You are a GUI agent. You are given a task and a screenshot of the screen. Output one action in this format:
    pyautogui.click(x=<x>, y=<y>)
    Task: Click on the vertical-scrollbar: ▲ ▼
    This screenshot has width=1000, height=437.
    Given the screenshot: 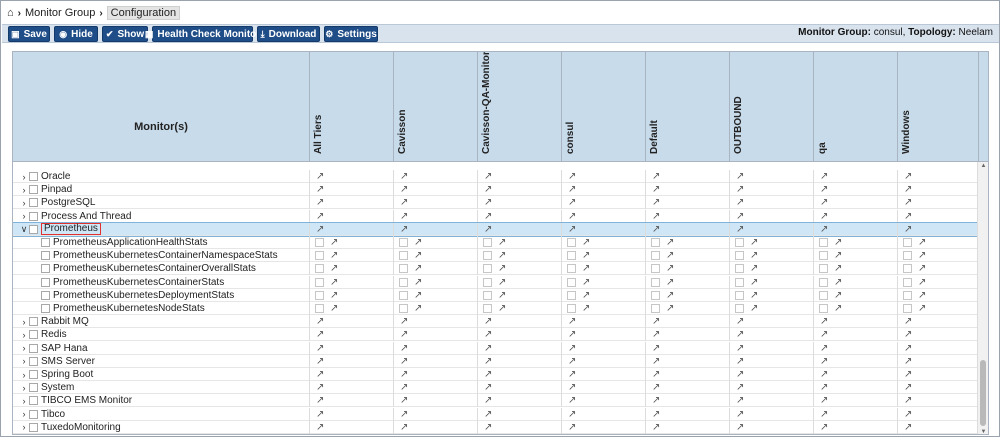 What is the action you would take?
    pyautogui.click(x=982, y=298)
    